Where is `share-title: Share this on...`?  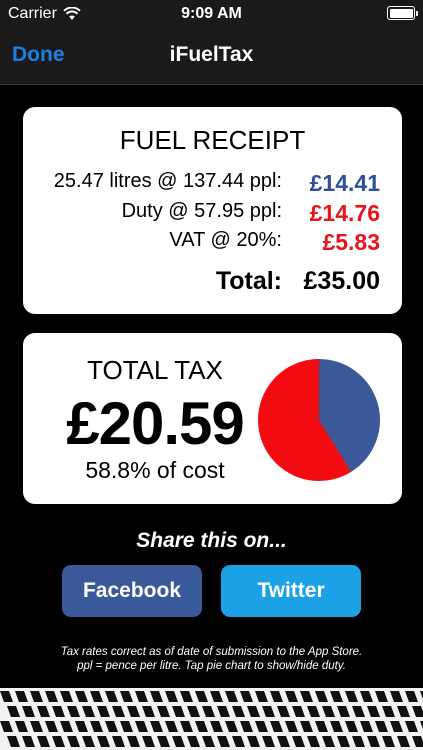
share-title: Share this on... is located at coordinates (211, 540).